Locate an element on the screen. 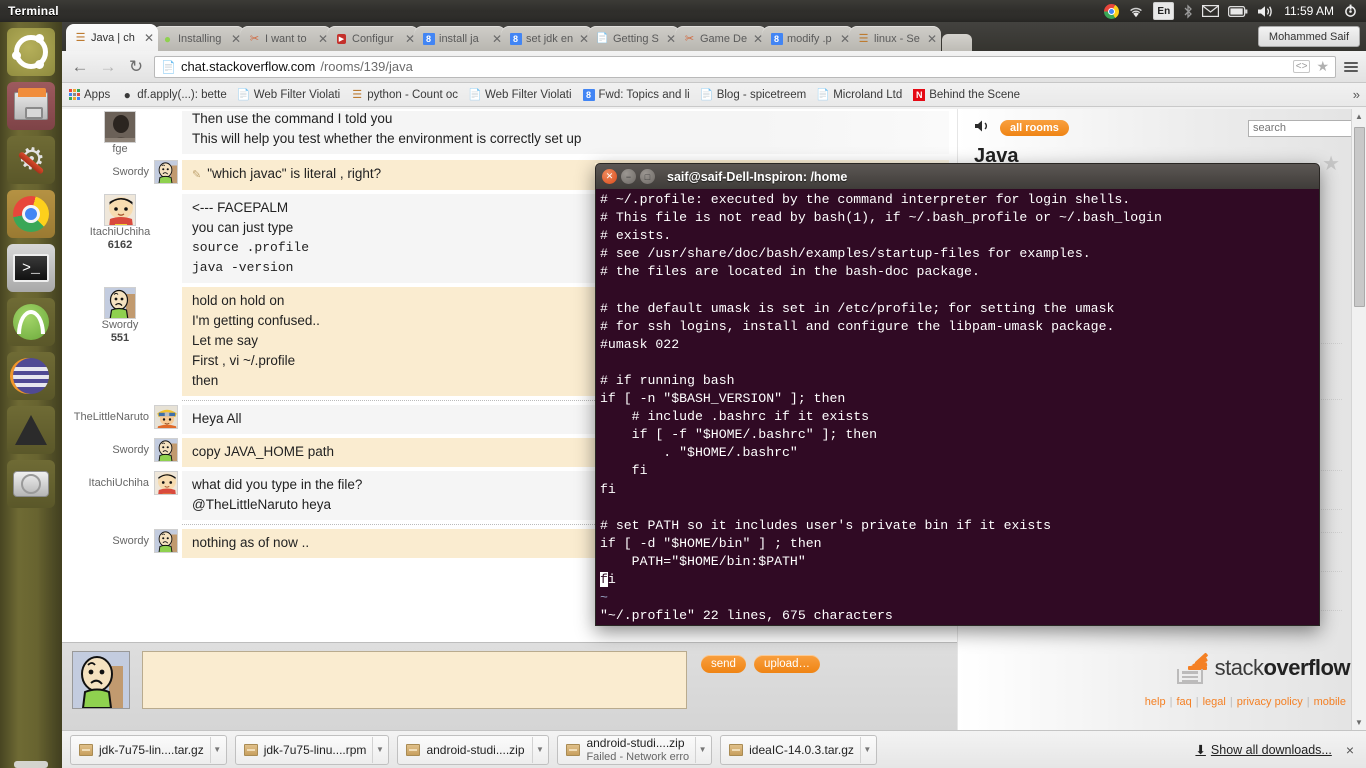 This screenshot has height=768, width=1366. sidebar-search-input is located at coordinates (1301, 128).